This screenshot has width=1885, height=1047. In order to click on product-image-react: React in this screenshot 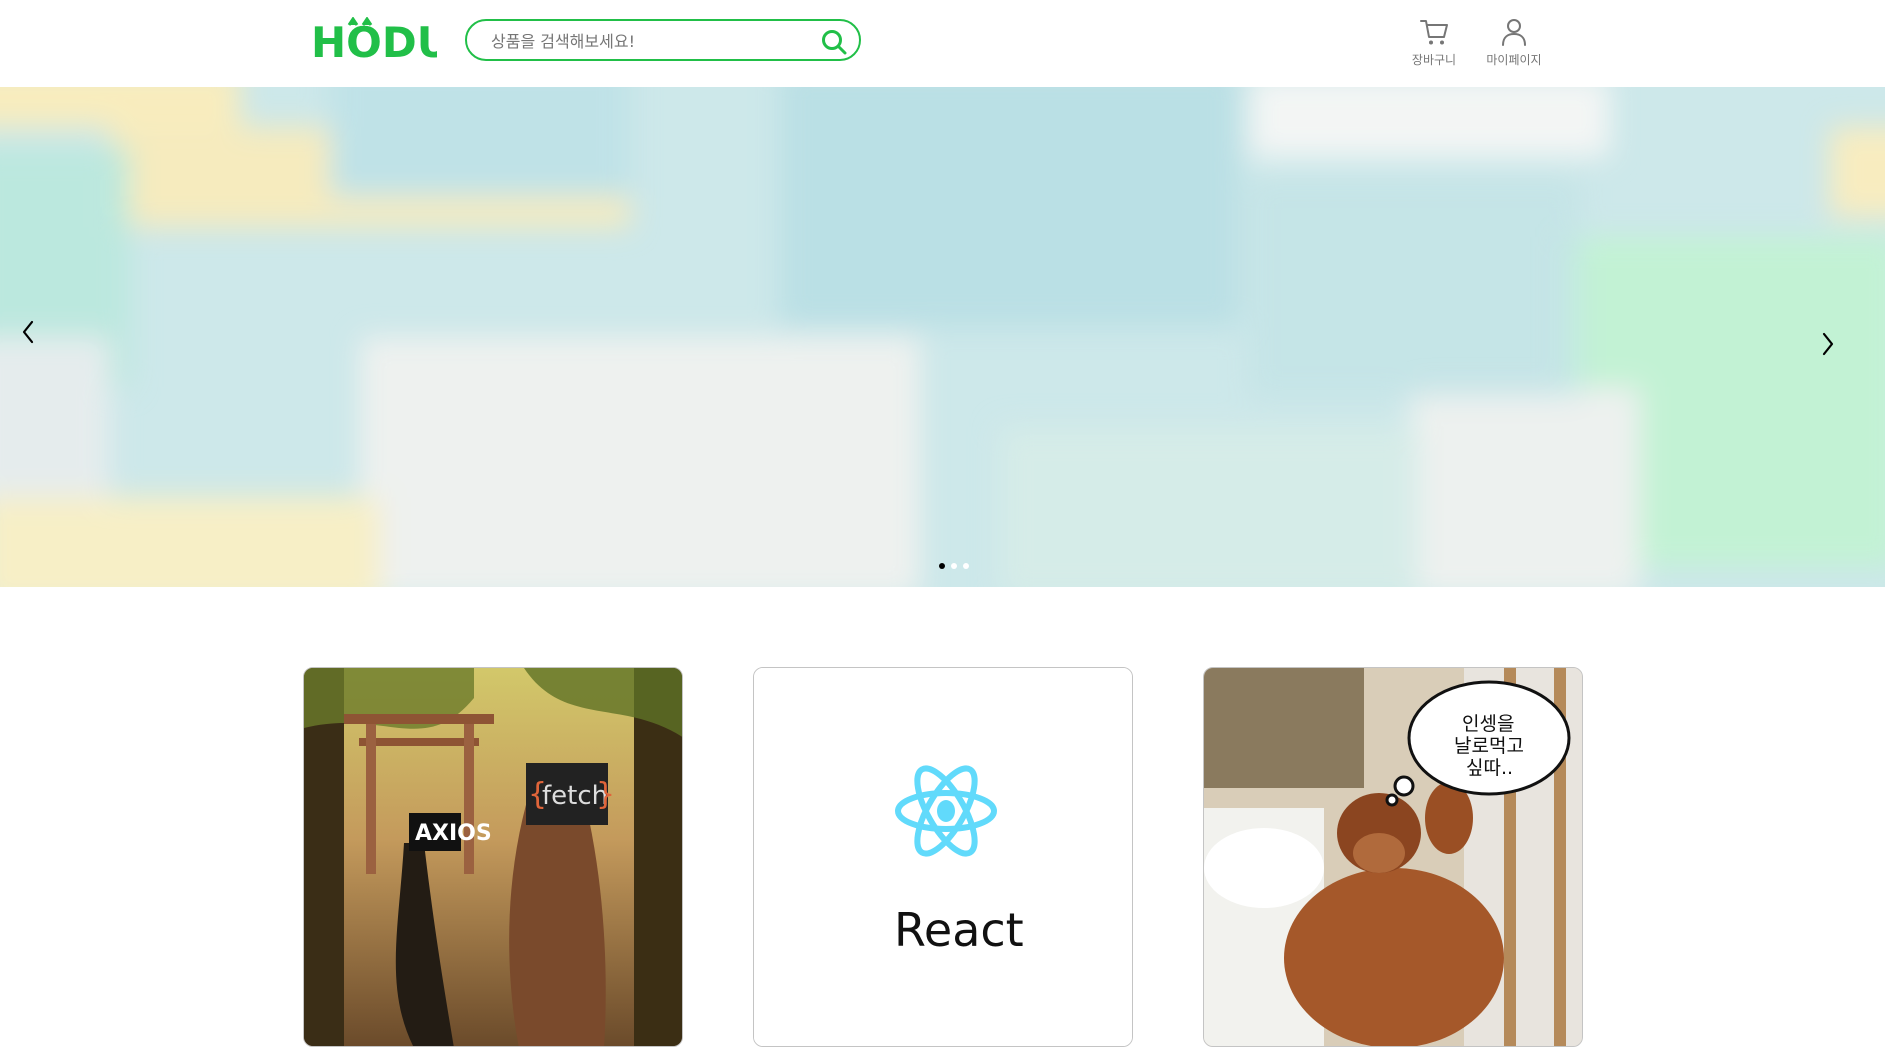, I will do `click(943, 857)`.